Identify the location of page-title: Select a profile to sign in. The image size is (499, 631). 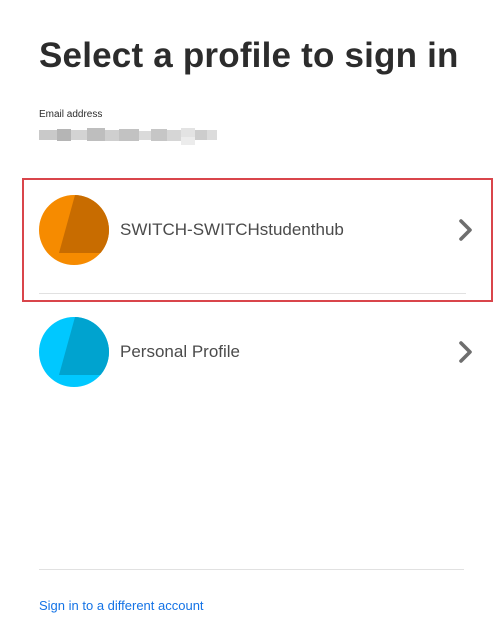
(249, 55).